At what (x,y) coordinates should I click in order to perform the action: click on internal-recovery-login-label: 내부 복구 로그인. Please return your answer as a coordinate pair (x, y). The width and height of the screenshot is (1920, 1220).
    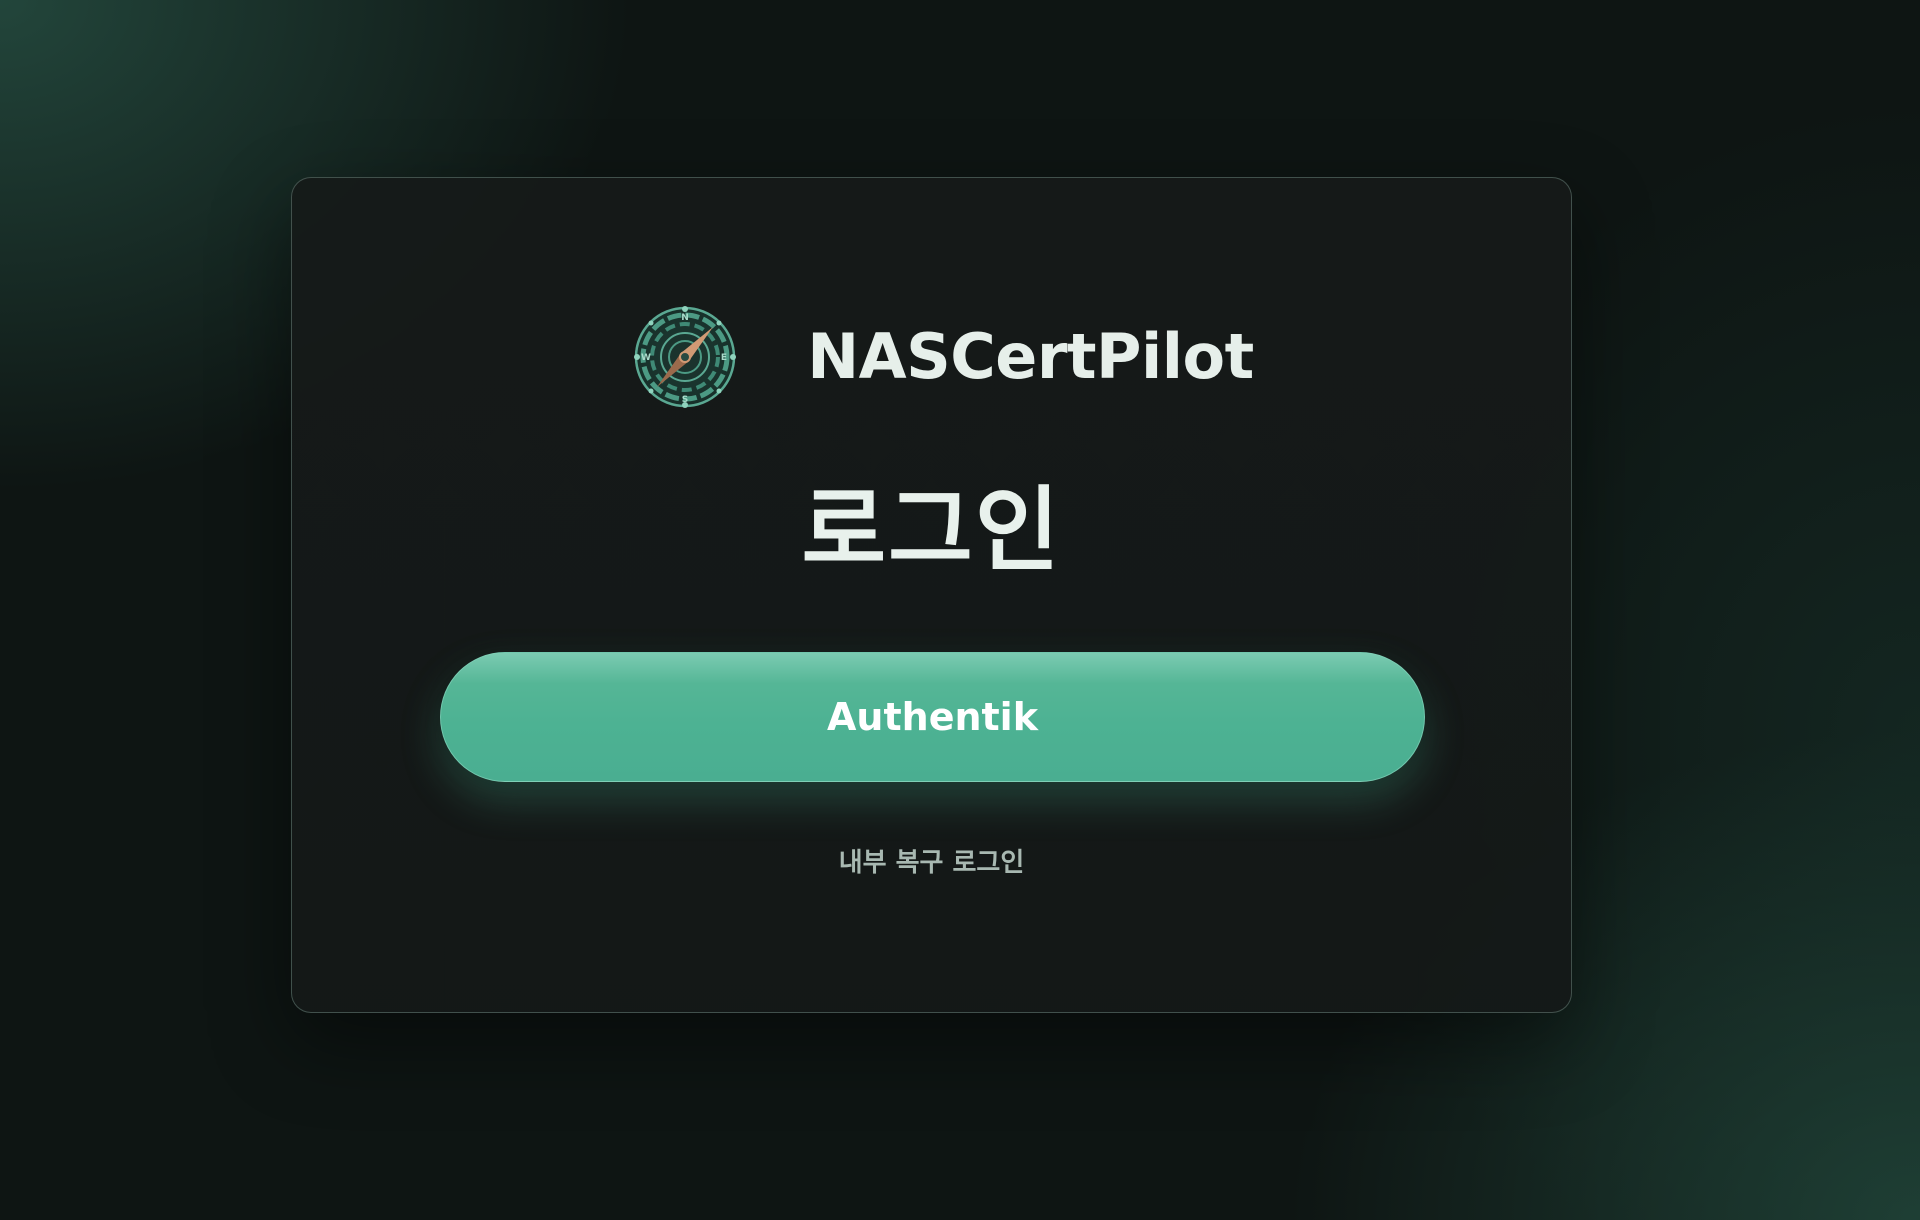
    Looking at the image, I should click on (931, 863).